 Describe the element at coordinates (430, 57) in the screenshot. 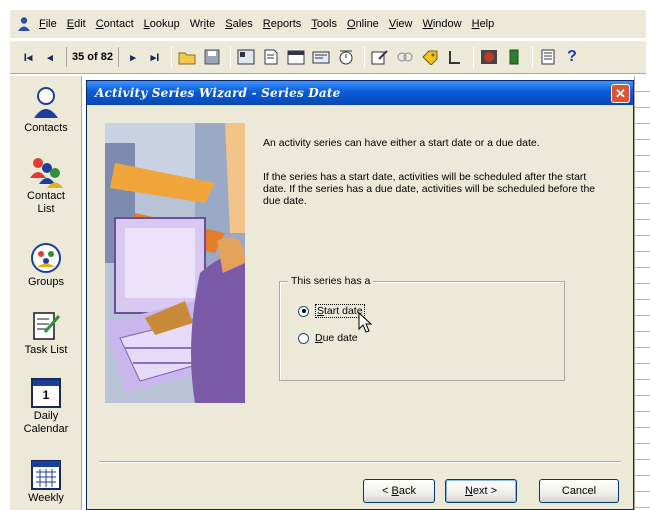

I see `tag-icon` at that location.